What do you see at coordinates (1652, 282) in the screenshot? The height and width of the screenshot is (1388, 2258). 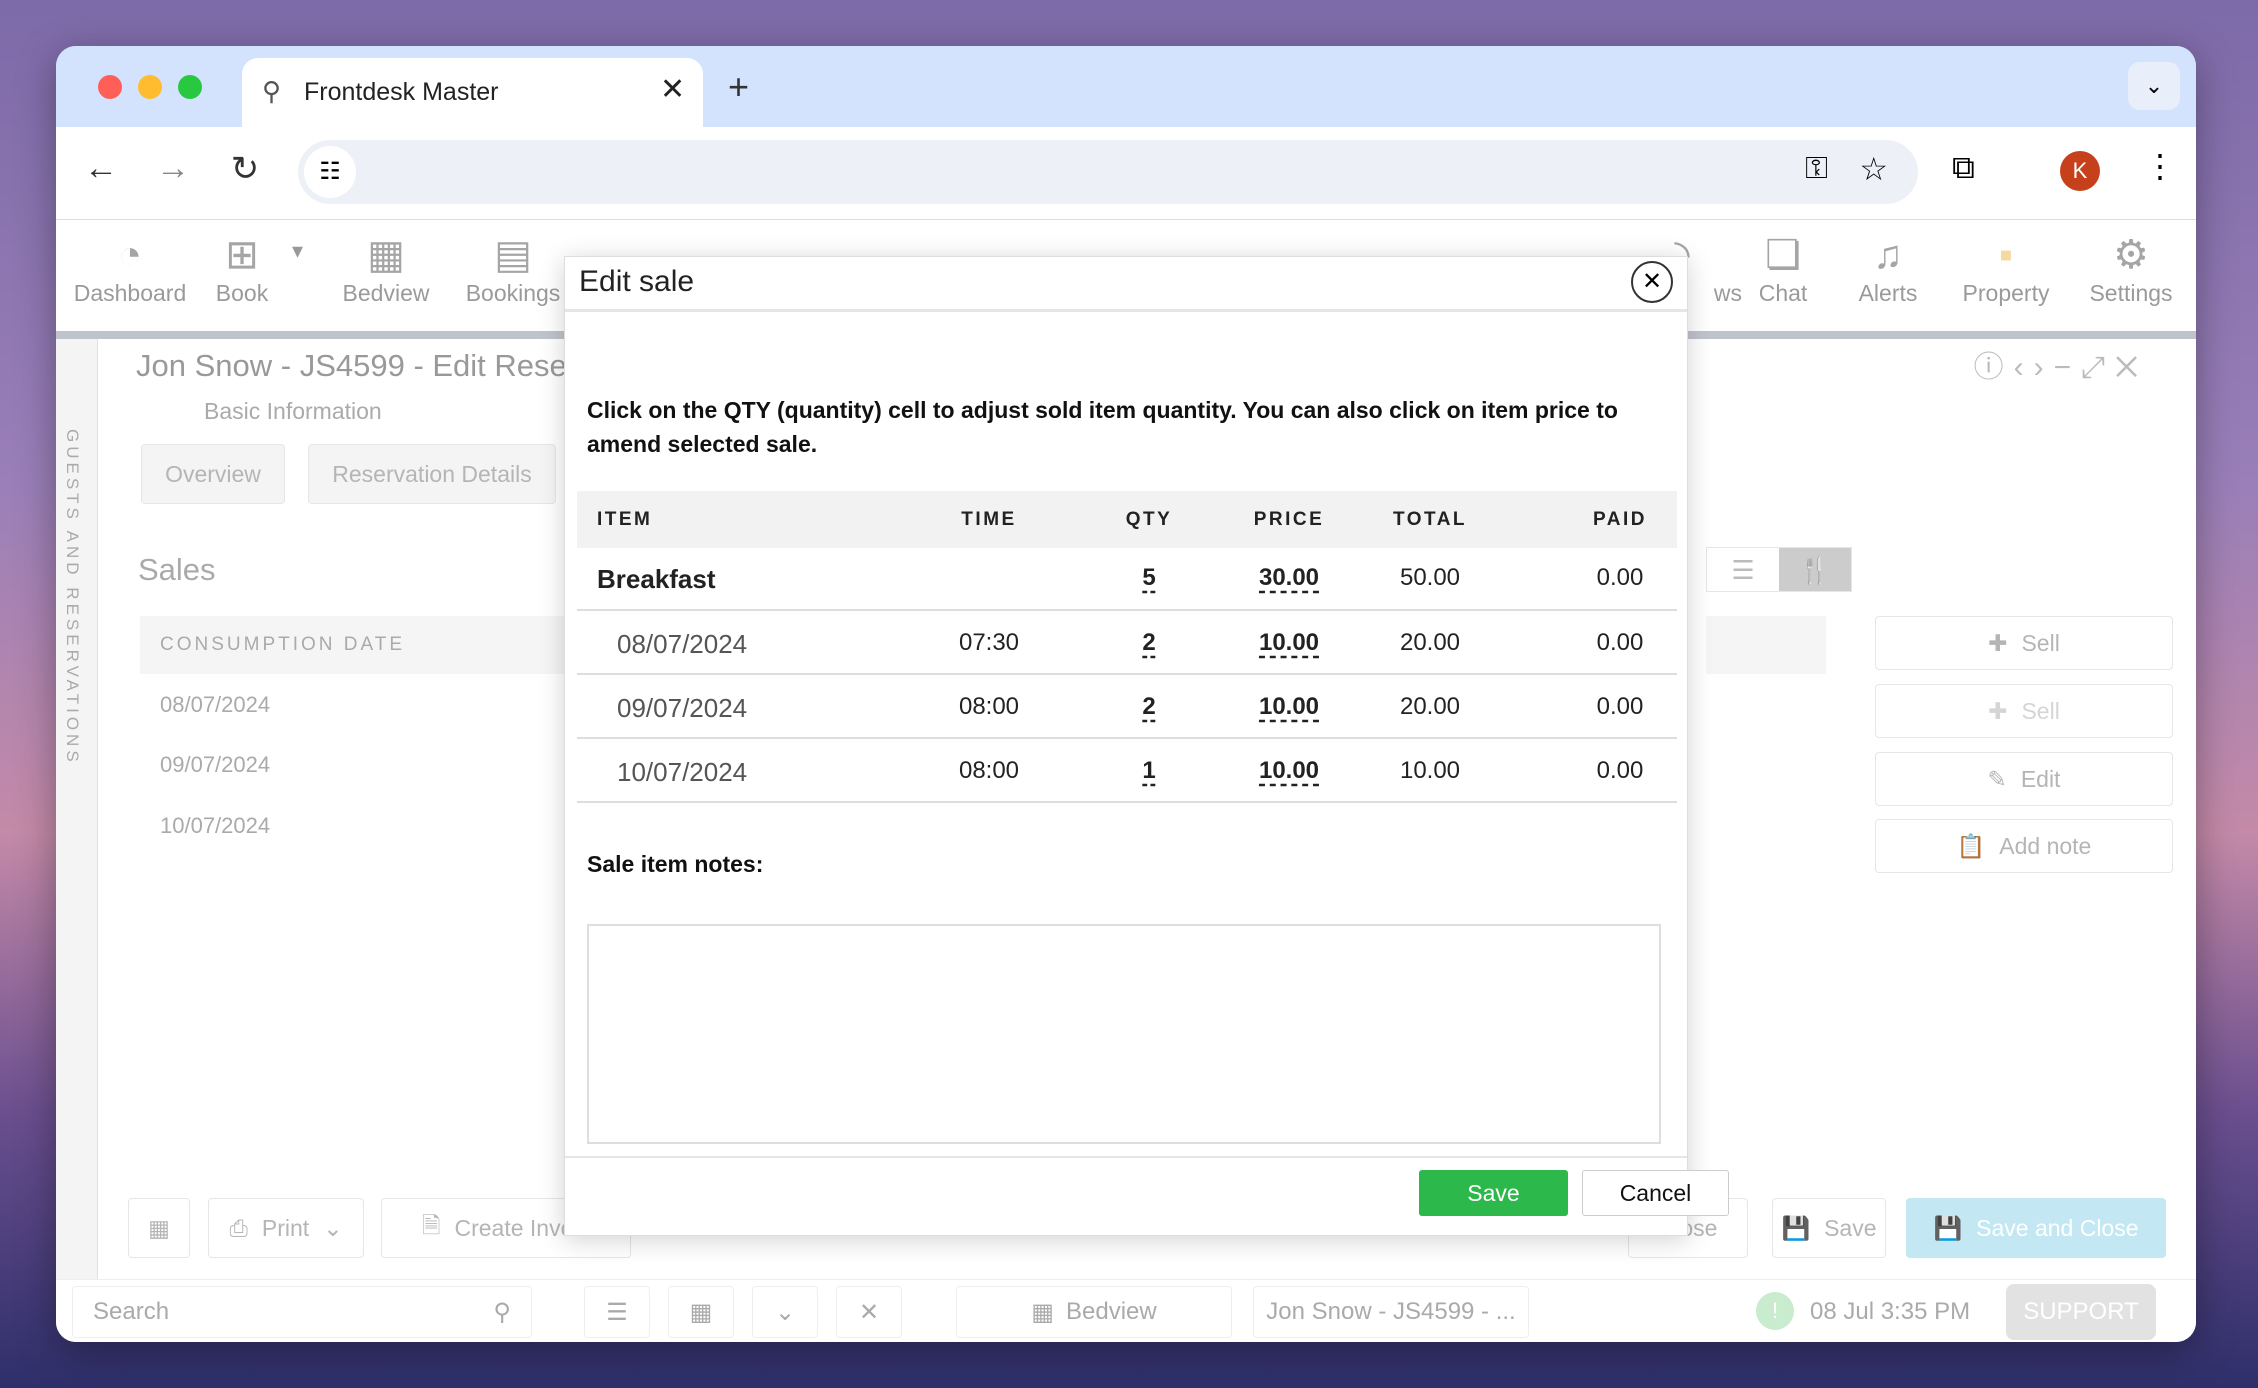 I see `modal-close-icon: ✕` at bounding box center [1652, 282].